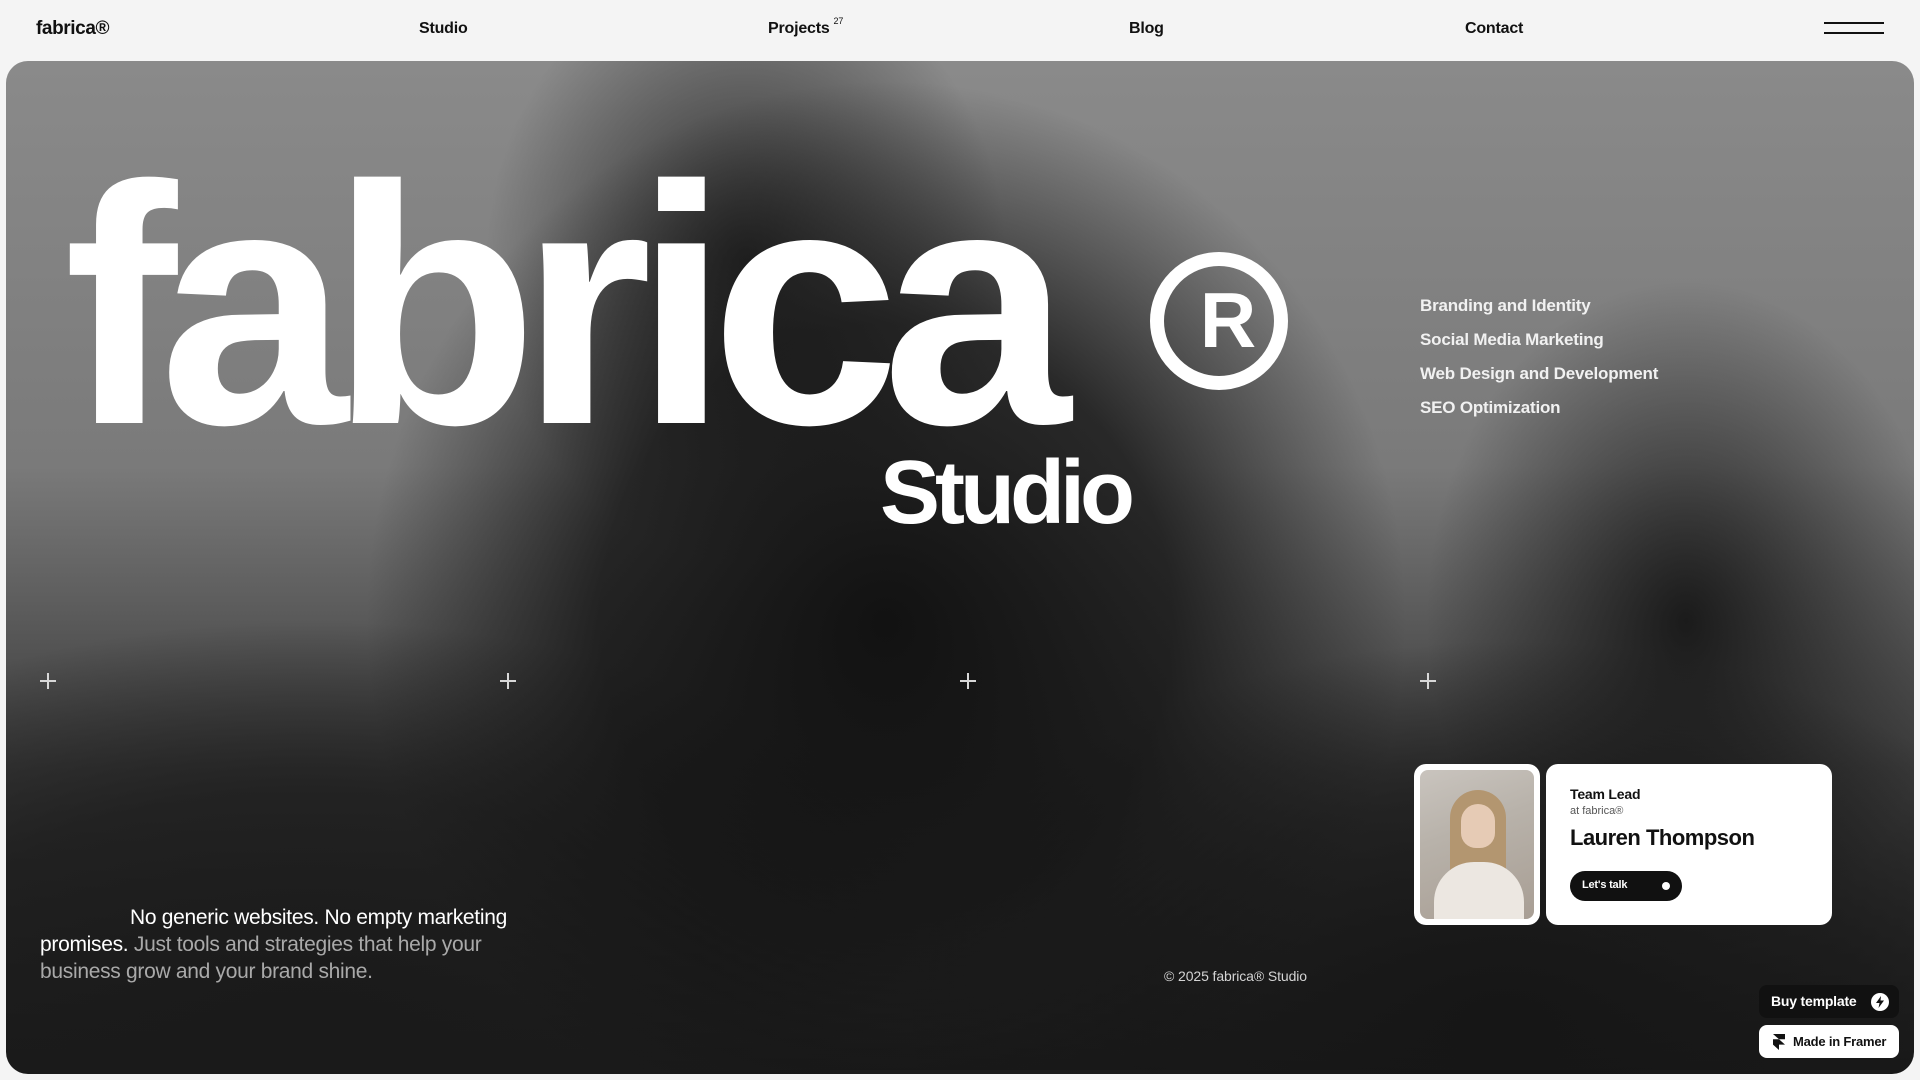  I want to click on made-in-framer-button: Made in Framer, so click(1829, 1041).